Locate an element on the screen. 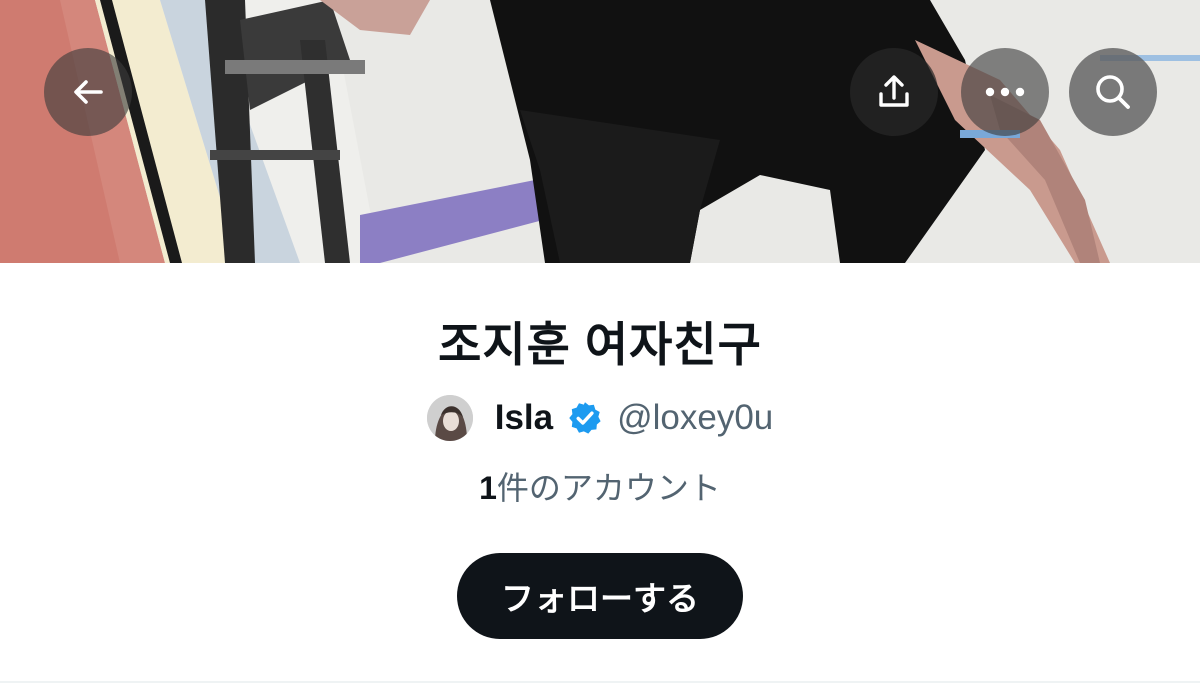  share-button is located at coordinates (894, 92).